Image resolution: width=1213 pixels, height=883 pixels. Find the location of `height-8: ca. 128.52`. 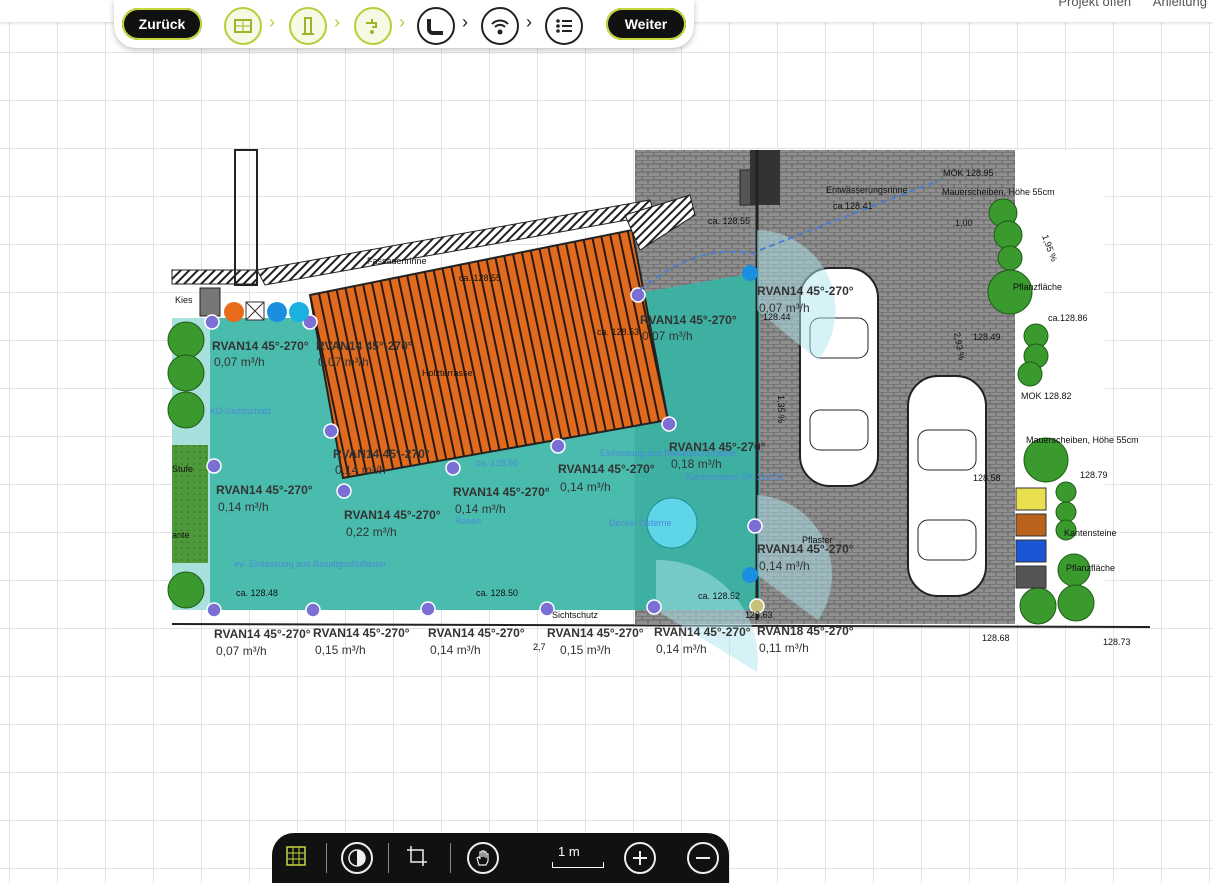

height-8: ca. 128.52 is located at coordinates (719, 596).